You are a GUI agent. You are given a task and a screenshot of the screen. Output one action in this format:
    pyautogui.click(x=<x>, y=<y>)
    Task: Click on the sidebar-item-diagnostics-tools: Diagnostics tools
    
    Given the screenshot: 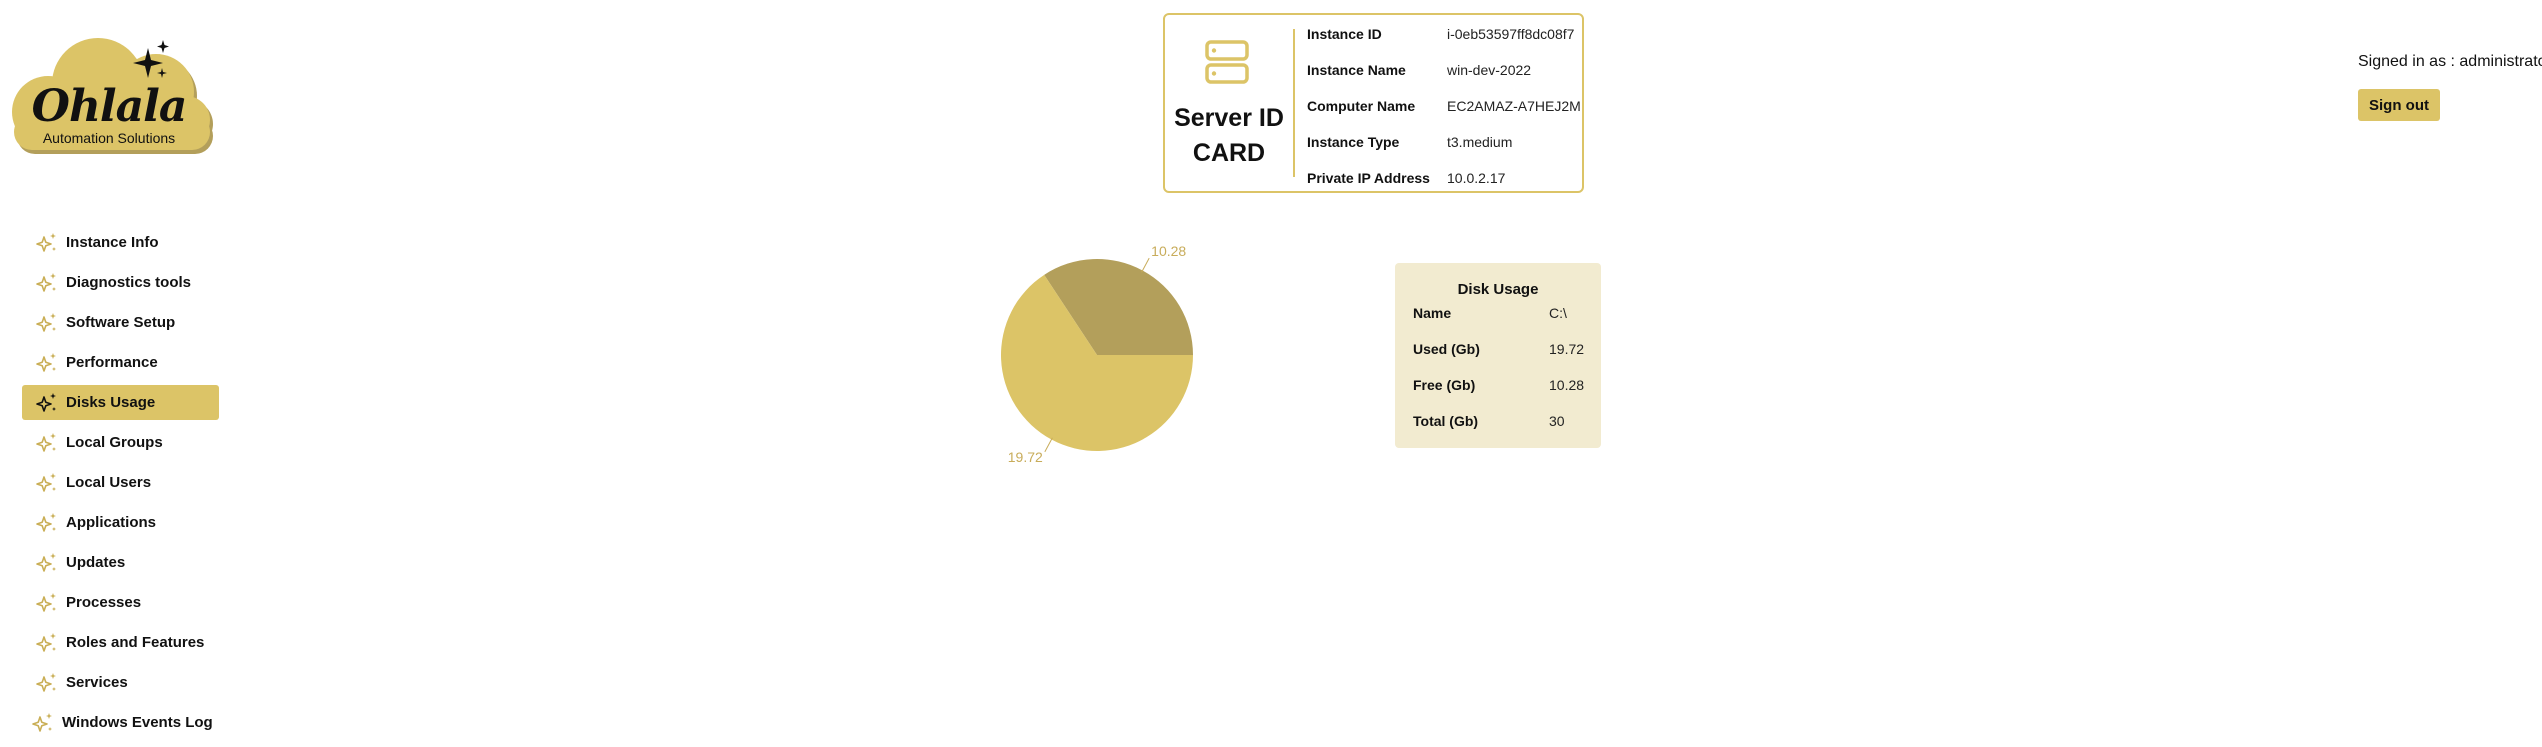 What is the action you would take?
    pyautogui.click(x=120, y=282)
    